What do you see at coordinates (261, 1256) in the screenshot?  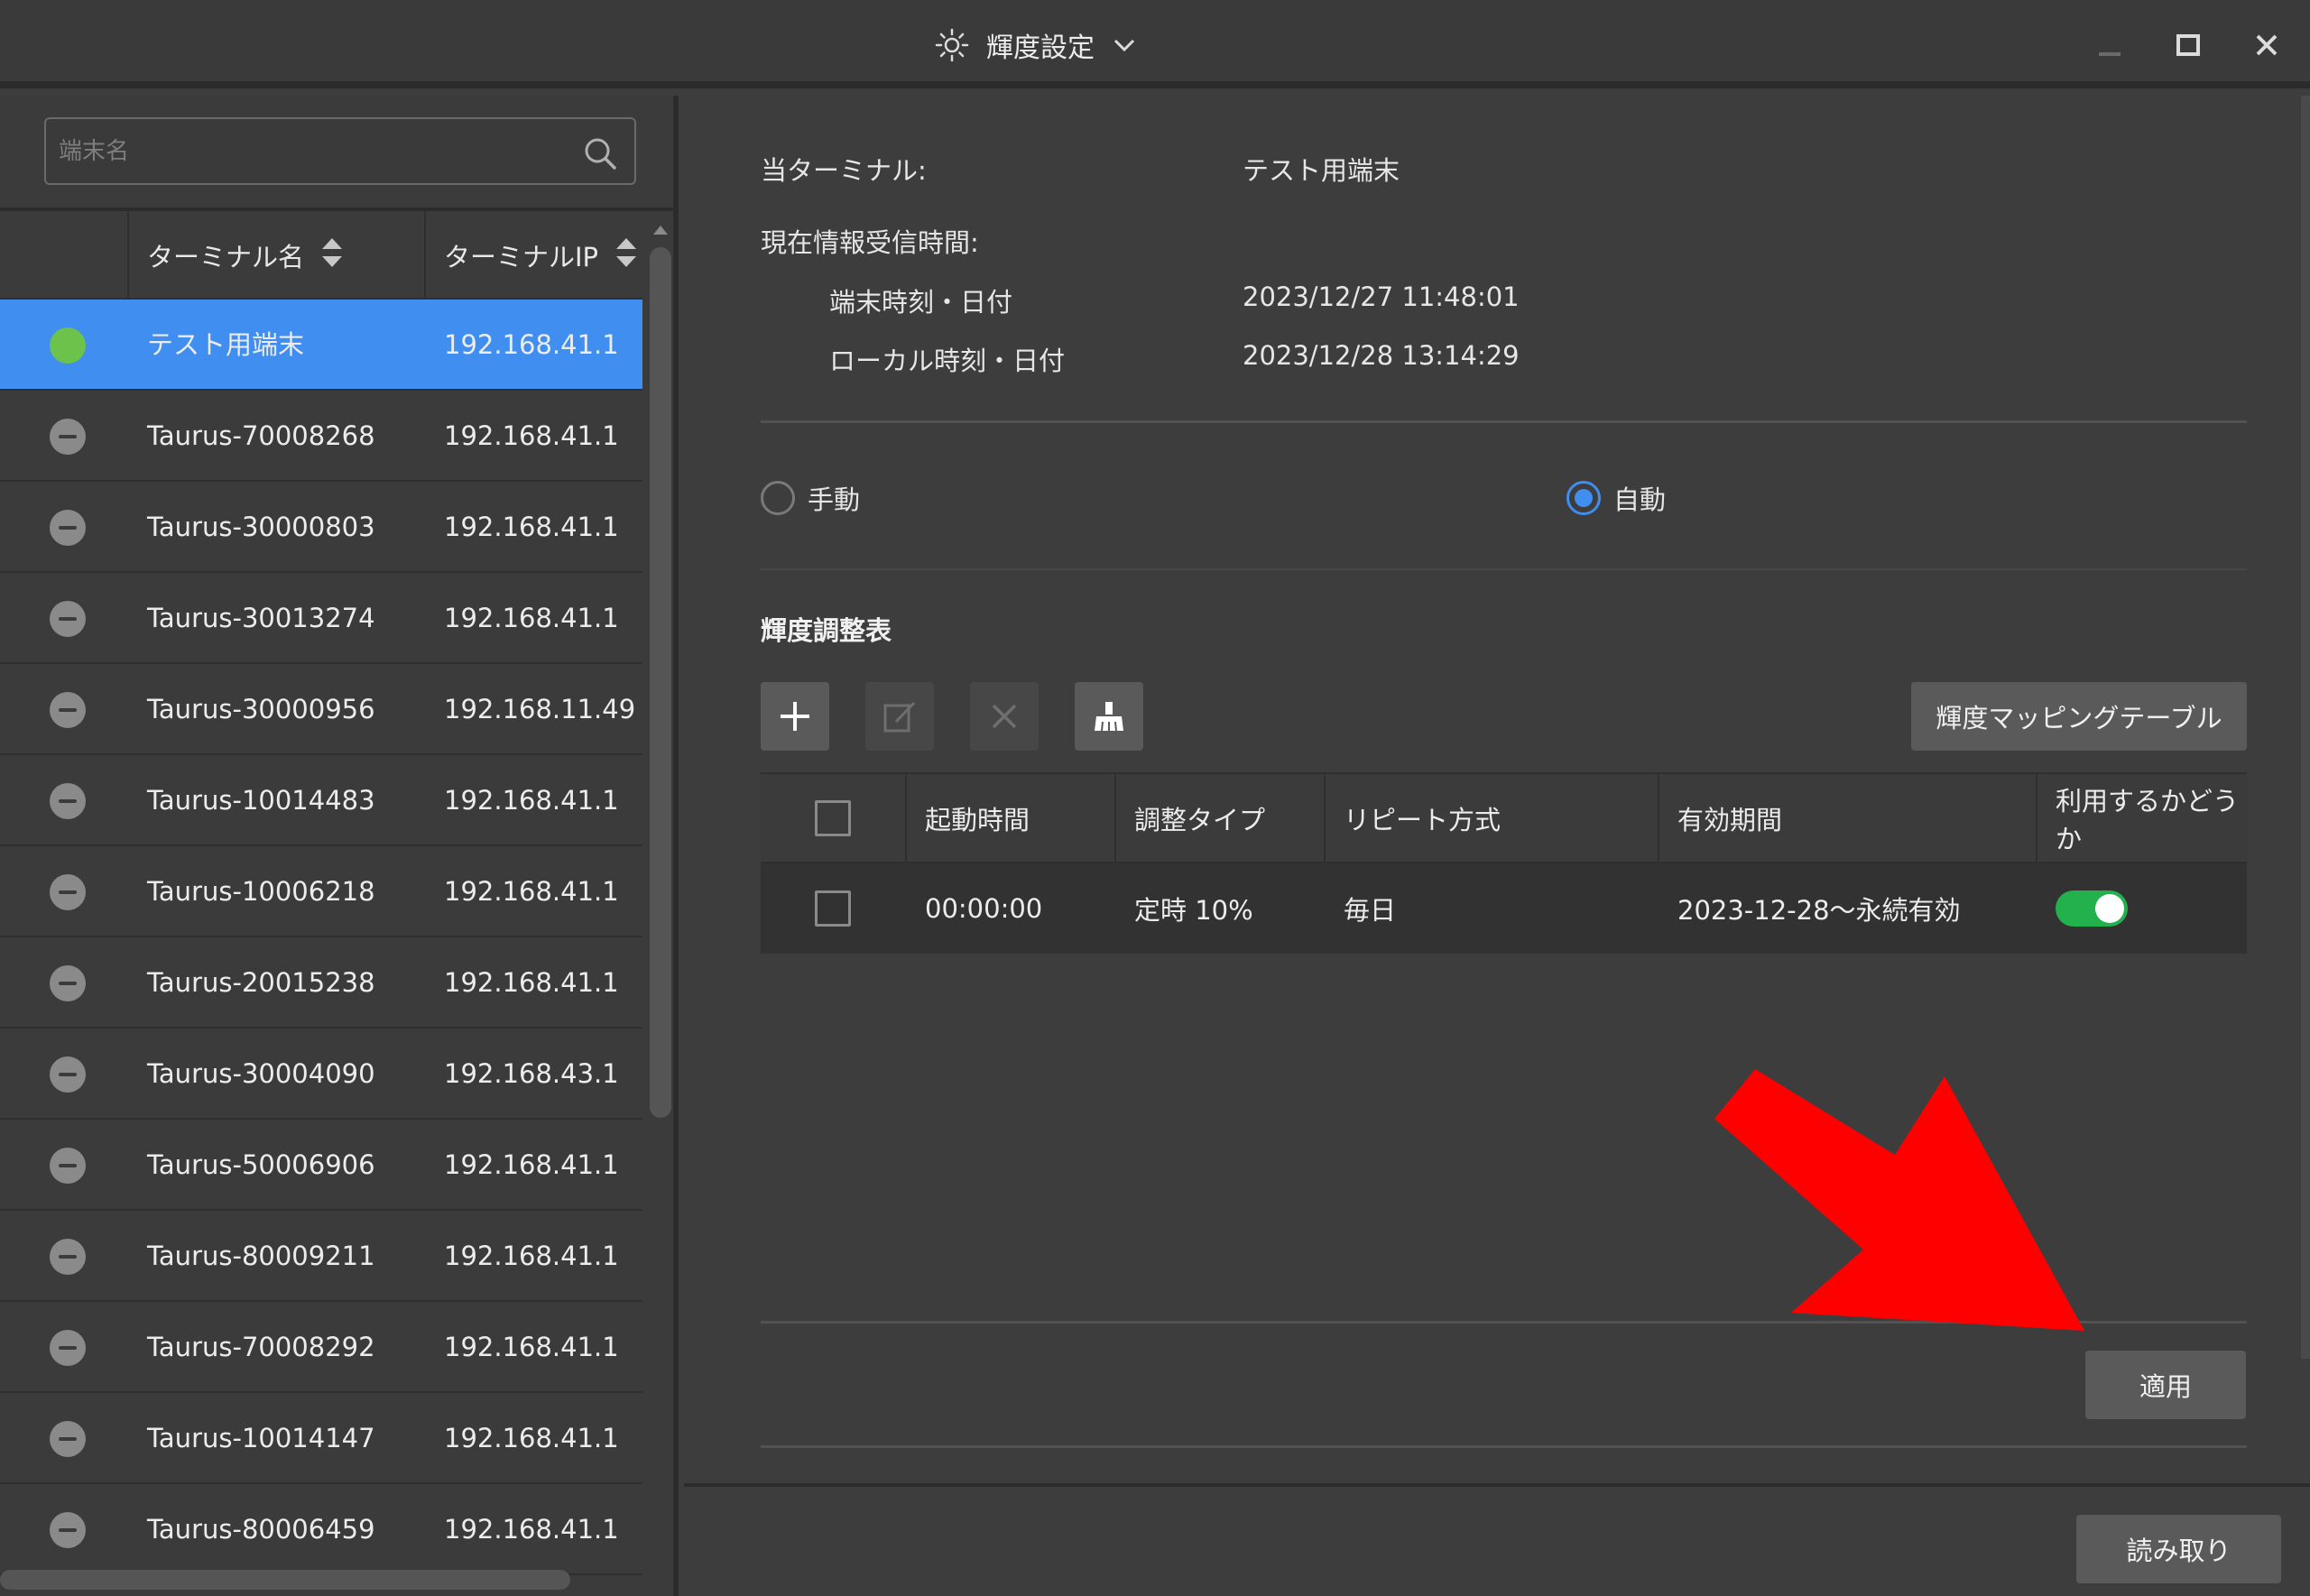 I see `terminal-name: Taurus-80009211` at bounding box center [261, 1256].